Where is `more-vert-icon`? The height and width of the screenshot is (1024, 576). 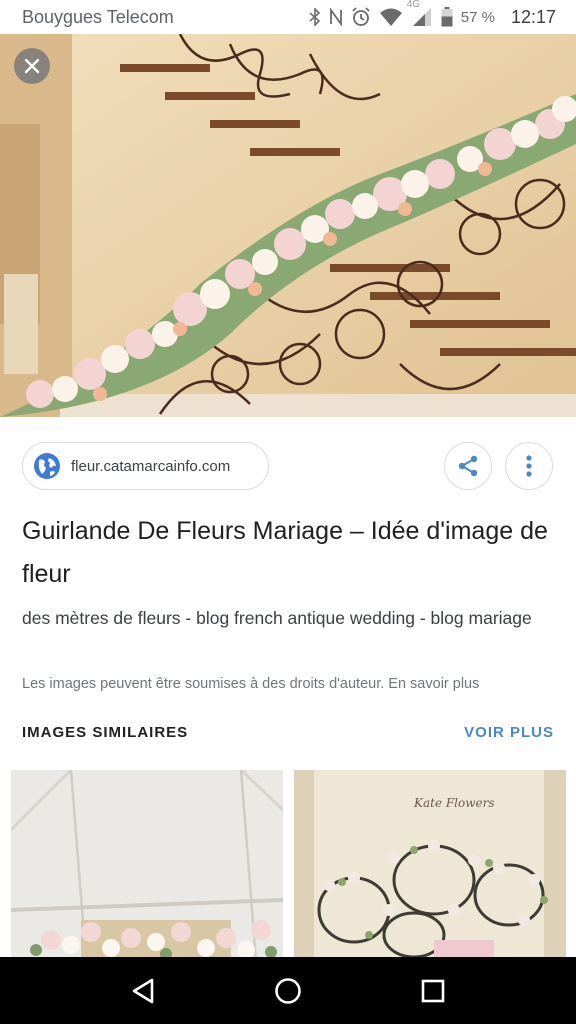 more-vert-icon is located at coordinates (529, 466).